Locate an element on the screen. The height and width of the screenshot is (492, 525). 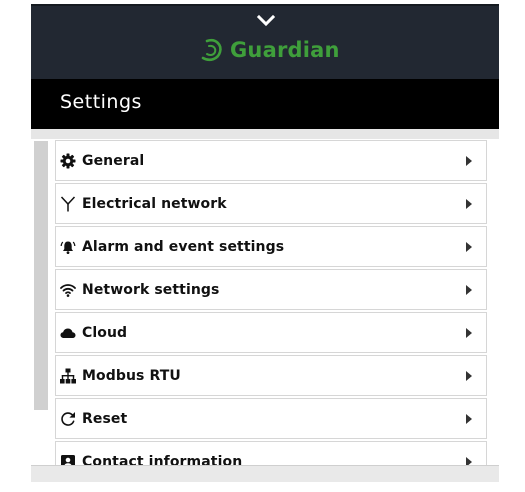
guardian-logo: Guardian is located at coordinates (267, 50).